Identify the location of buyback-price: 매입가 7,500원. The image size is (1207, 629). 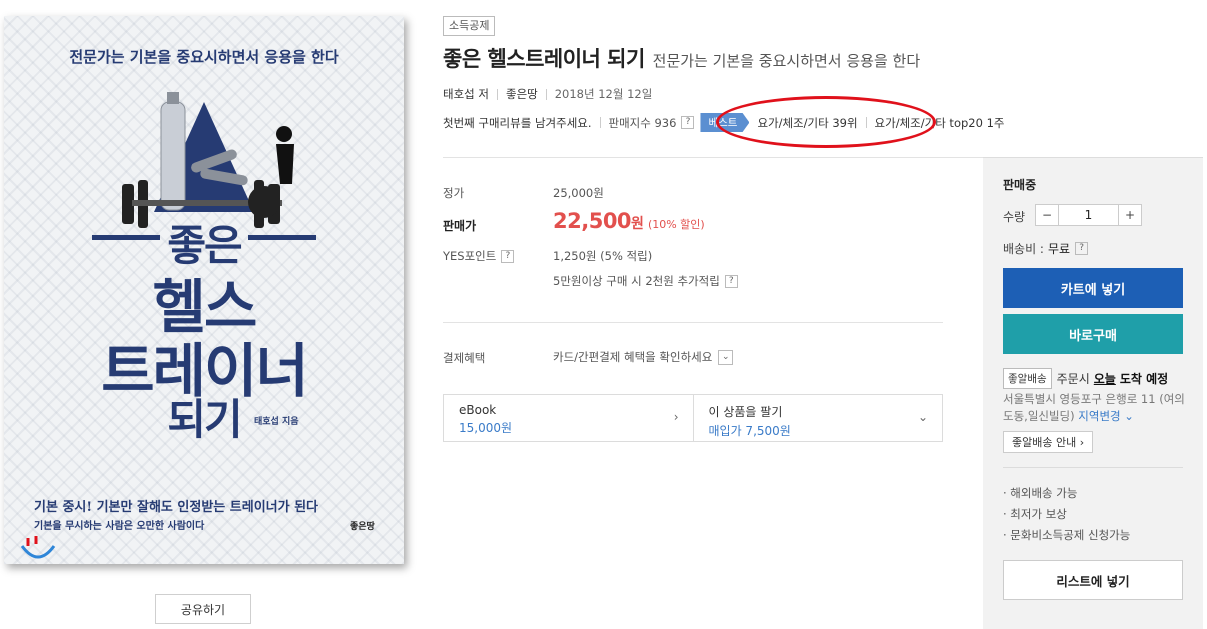
(749, 431).